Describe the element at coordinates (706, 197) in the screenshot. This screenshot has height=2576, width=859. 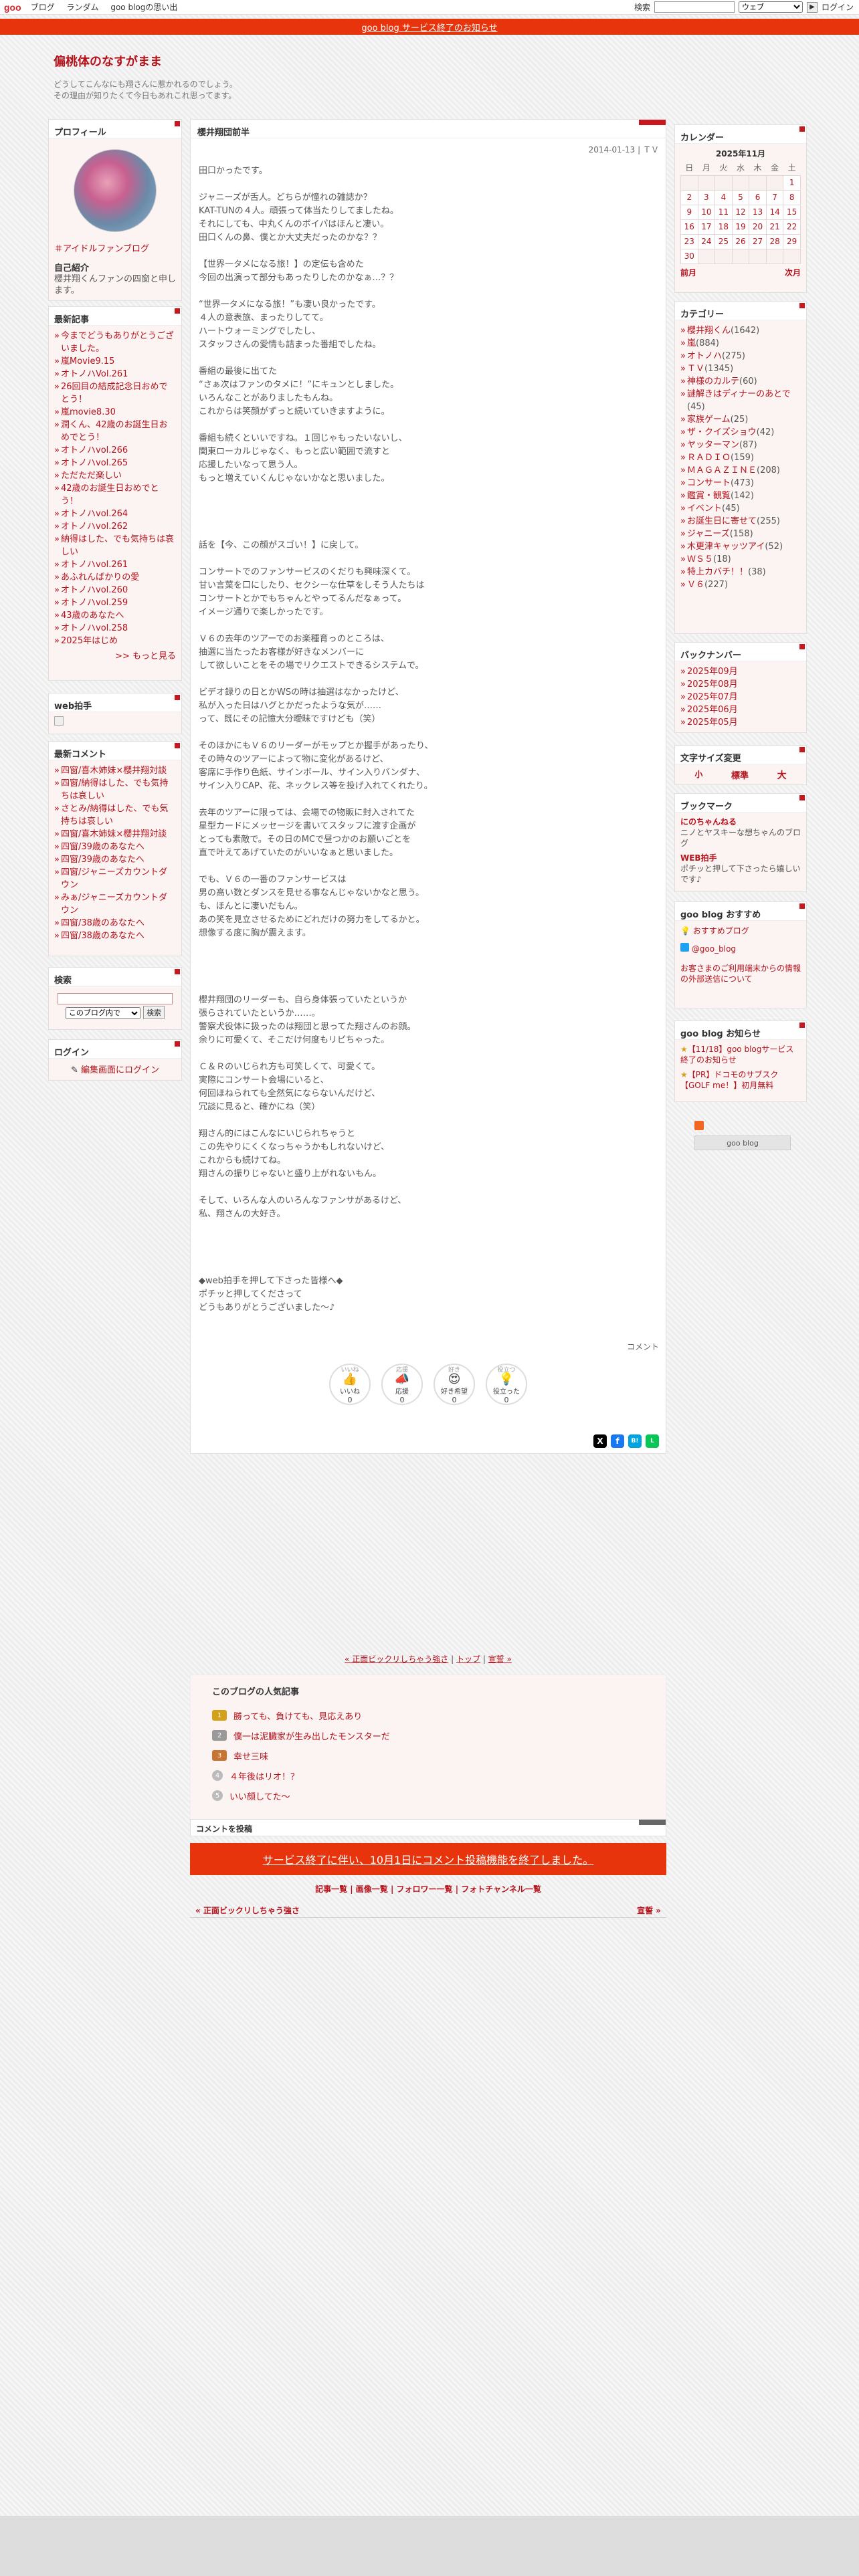
I see `calendar-day: 3` at that location.